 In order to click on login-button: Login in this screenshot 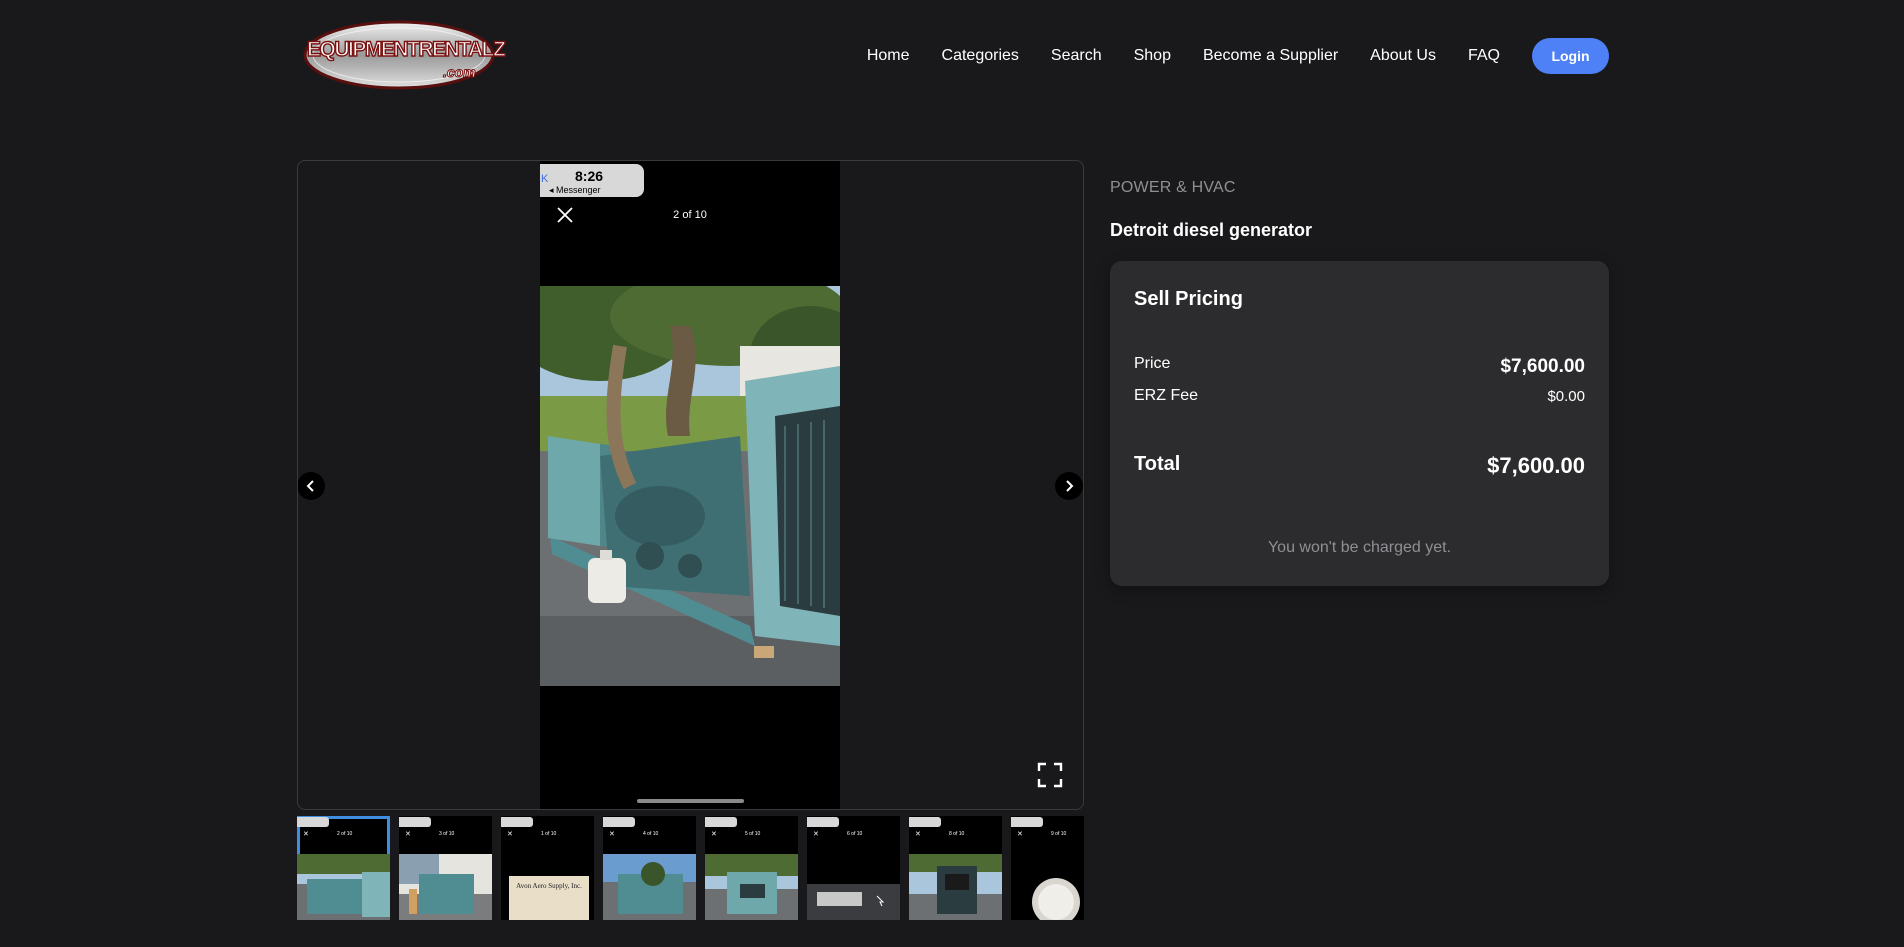, I will do `click(1570, 56)`.